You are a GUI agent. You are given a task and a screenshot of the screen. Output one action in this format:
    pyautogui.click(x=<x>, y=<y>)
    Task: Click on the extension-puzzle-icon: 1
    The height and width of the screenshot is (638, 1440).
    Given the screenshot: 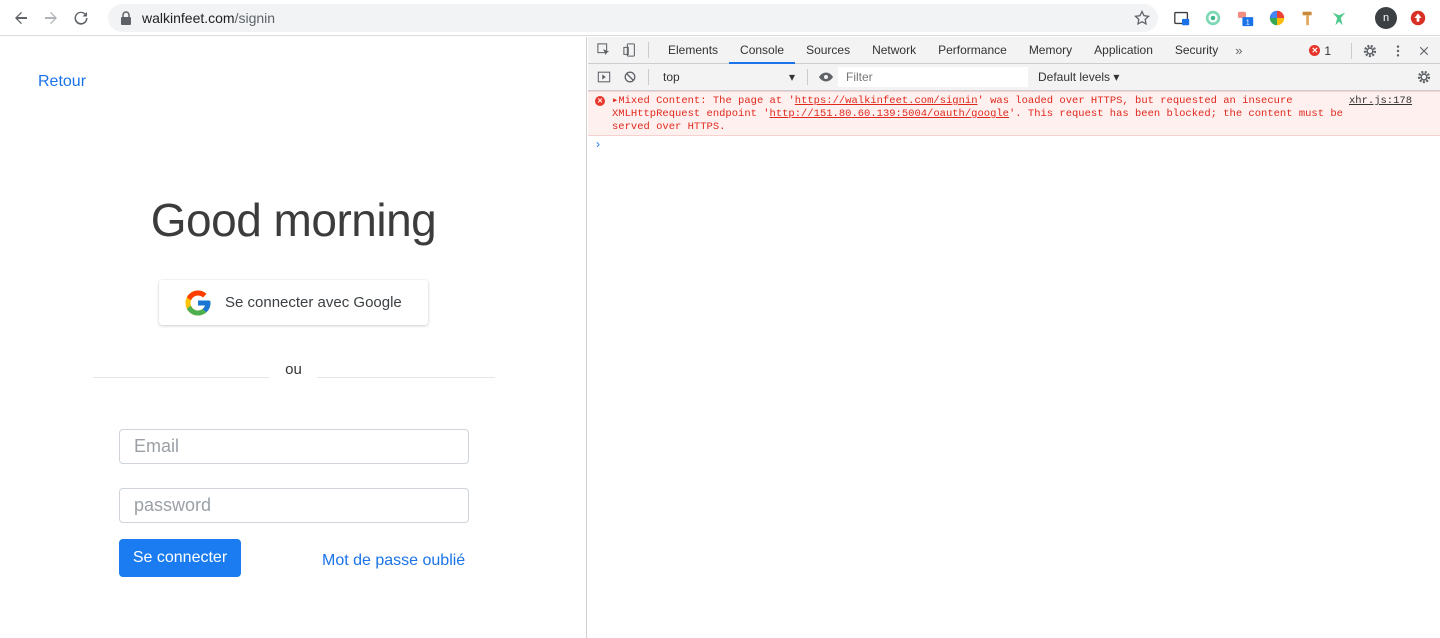 What is the action you would take?
    pyautogui.click(x=1246, y=18)
    